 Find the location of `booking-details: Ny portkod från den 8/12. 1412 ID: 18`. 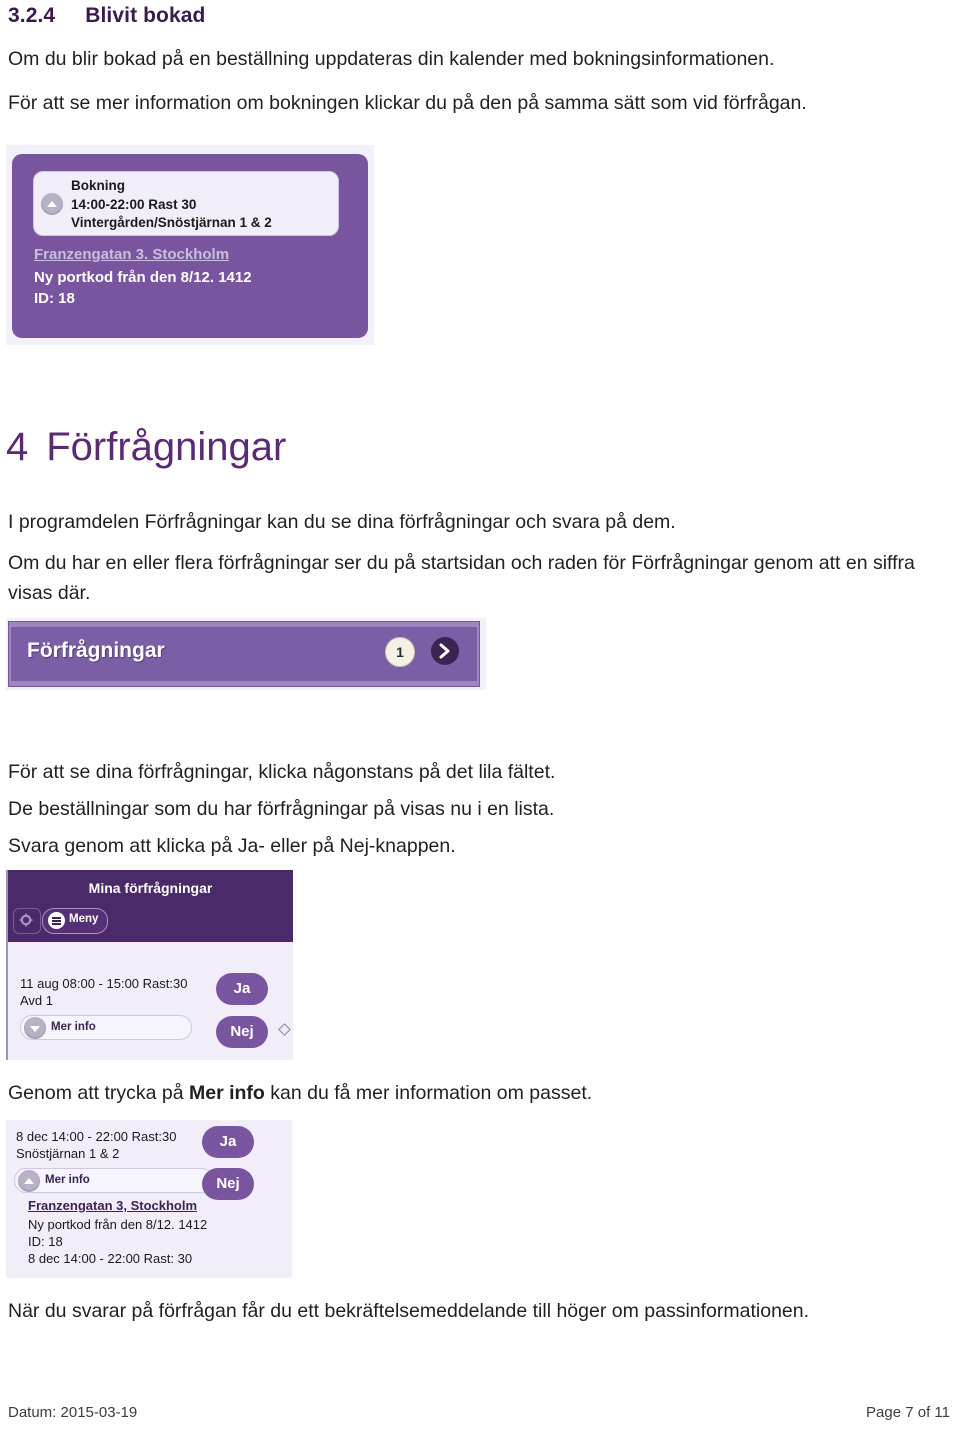

booking-details: Ny portkod från den 8/12. 1412 ID: 18 is located at coordinates (143, 288).